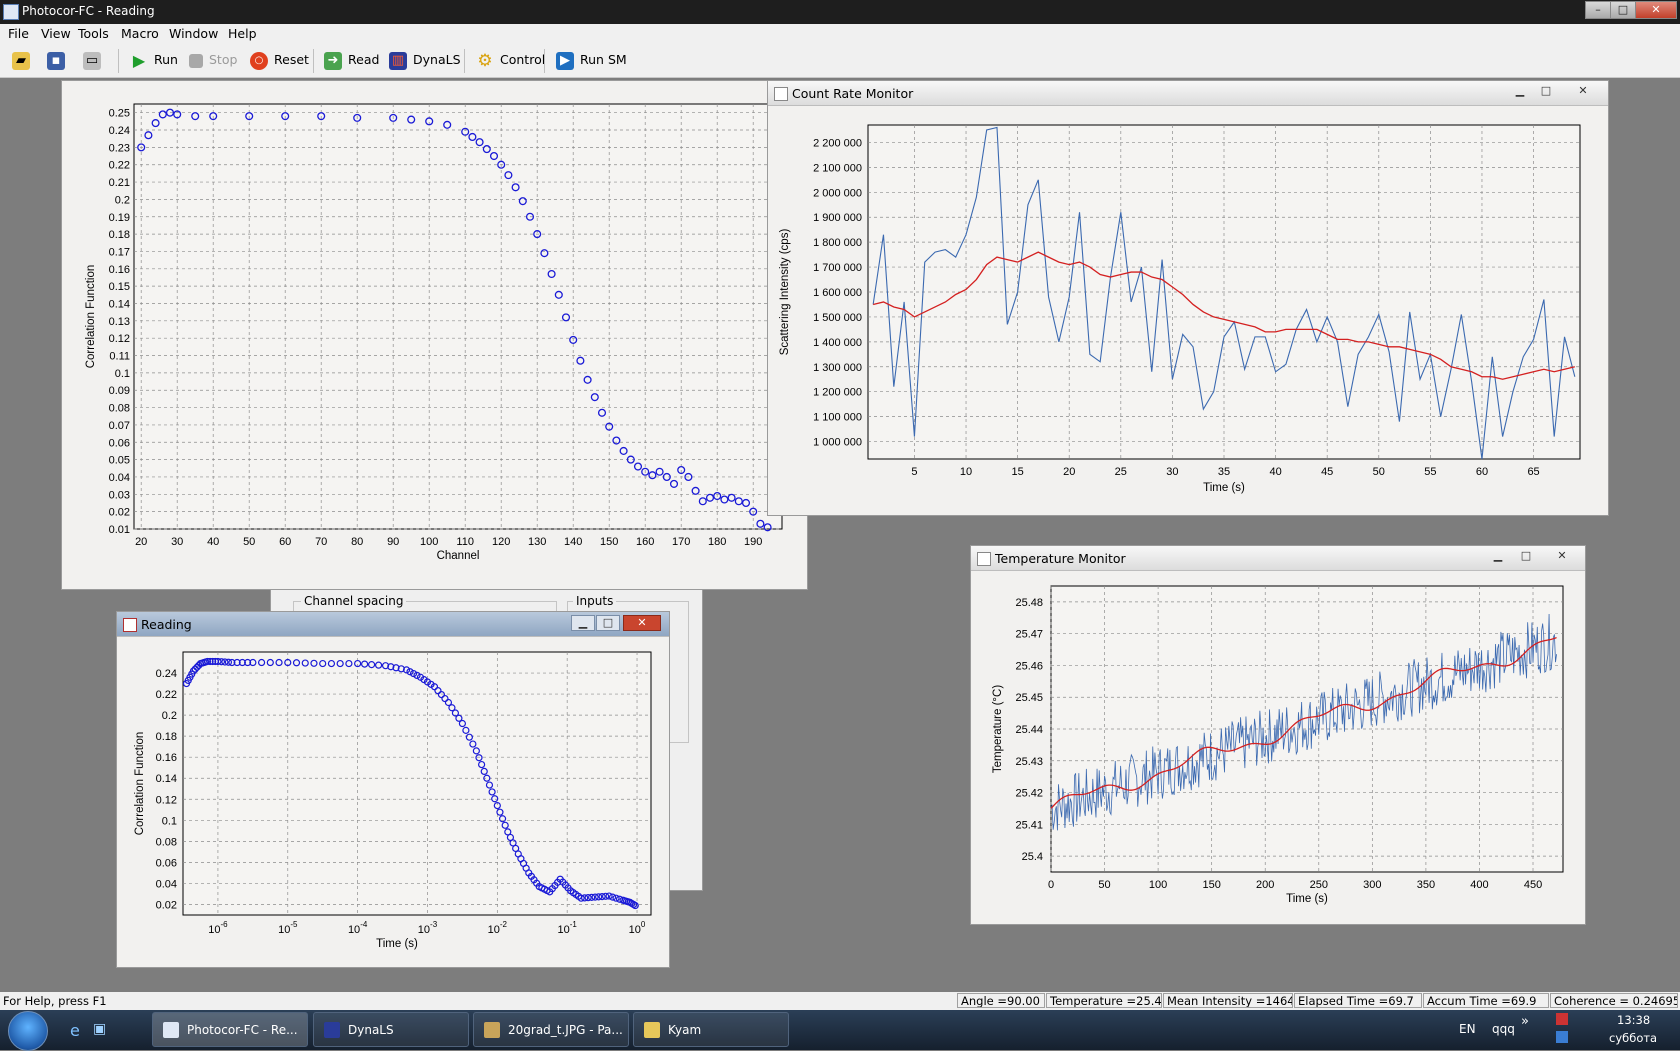 This screenshot has height=1051, width=1680. What do you see at coordinates (92, 60) in the screenshot?
I see `printer-icon: ▭` at bounding box center [92, 60].